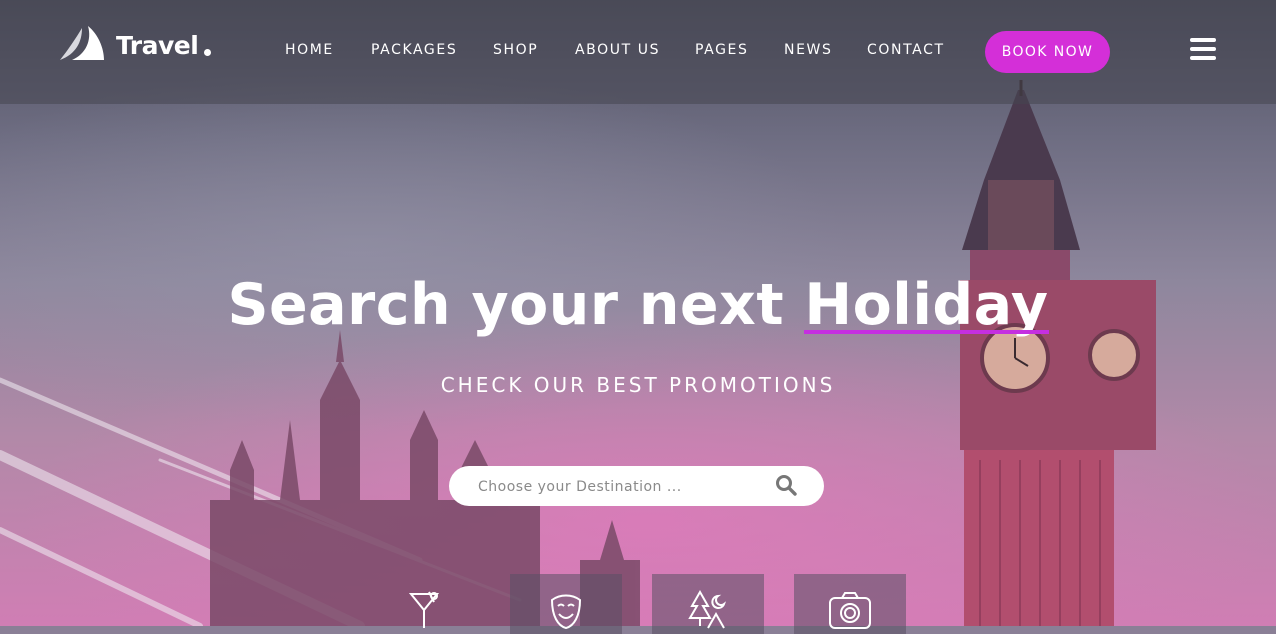  What do you see at coordinates (623, 487) in the screenshot?
I see `destination-search-input` at bounding box center [623, 487].